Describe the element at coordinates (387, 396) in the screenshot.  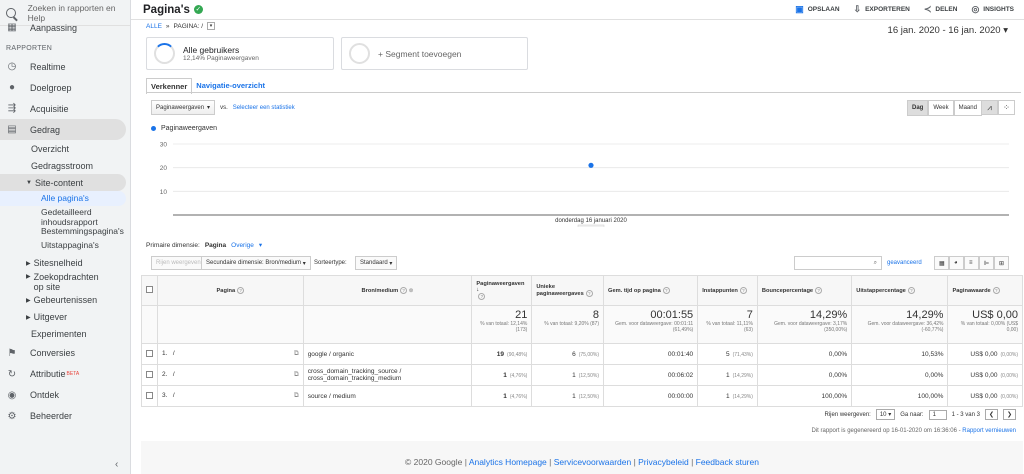
I see `source-cell: source / medium` at that location.